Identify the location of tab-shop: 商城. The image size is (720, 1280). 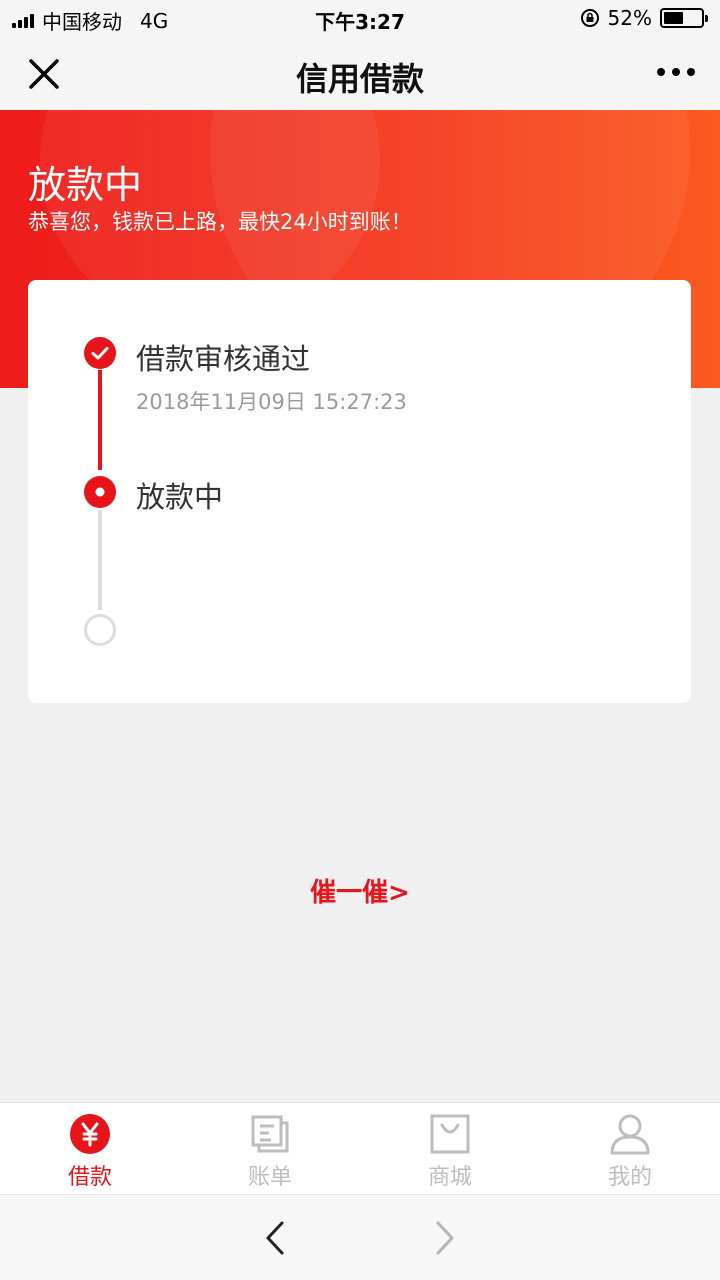
(450, 1148).